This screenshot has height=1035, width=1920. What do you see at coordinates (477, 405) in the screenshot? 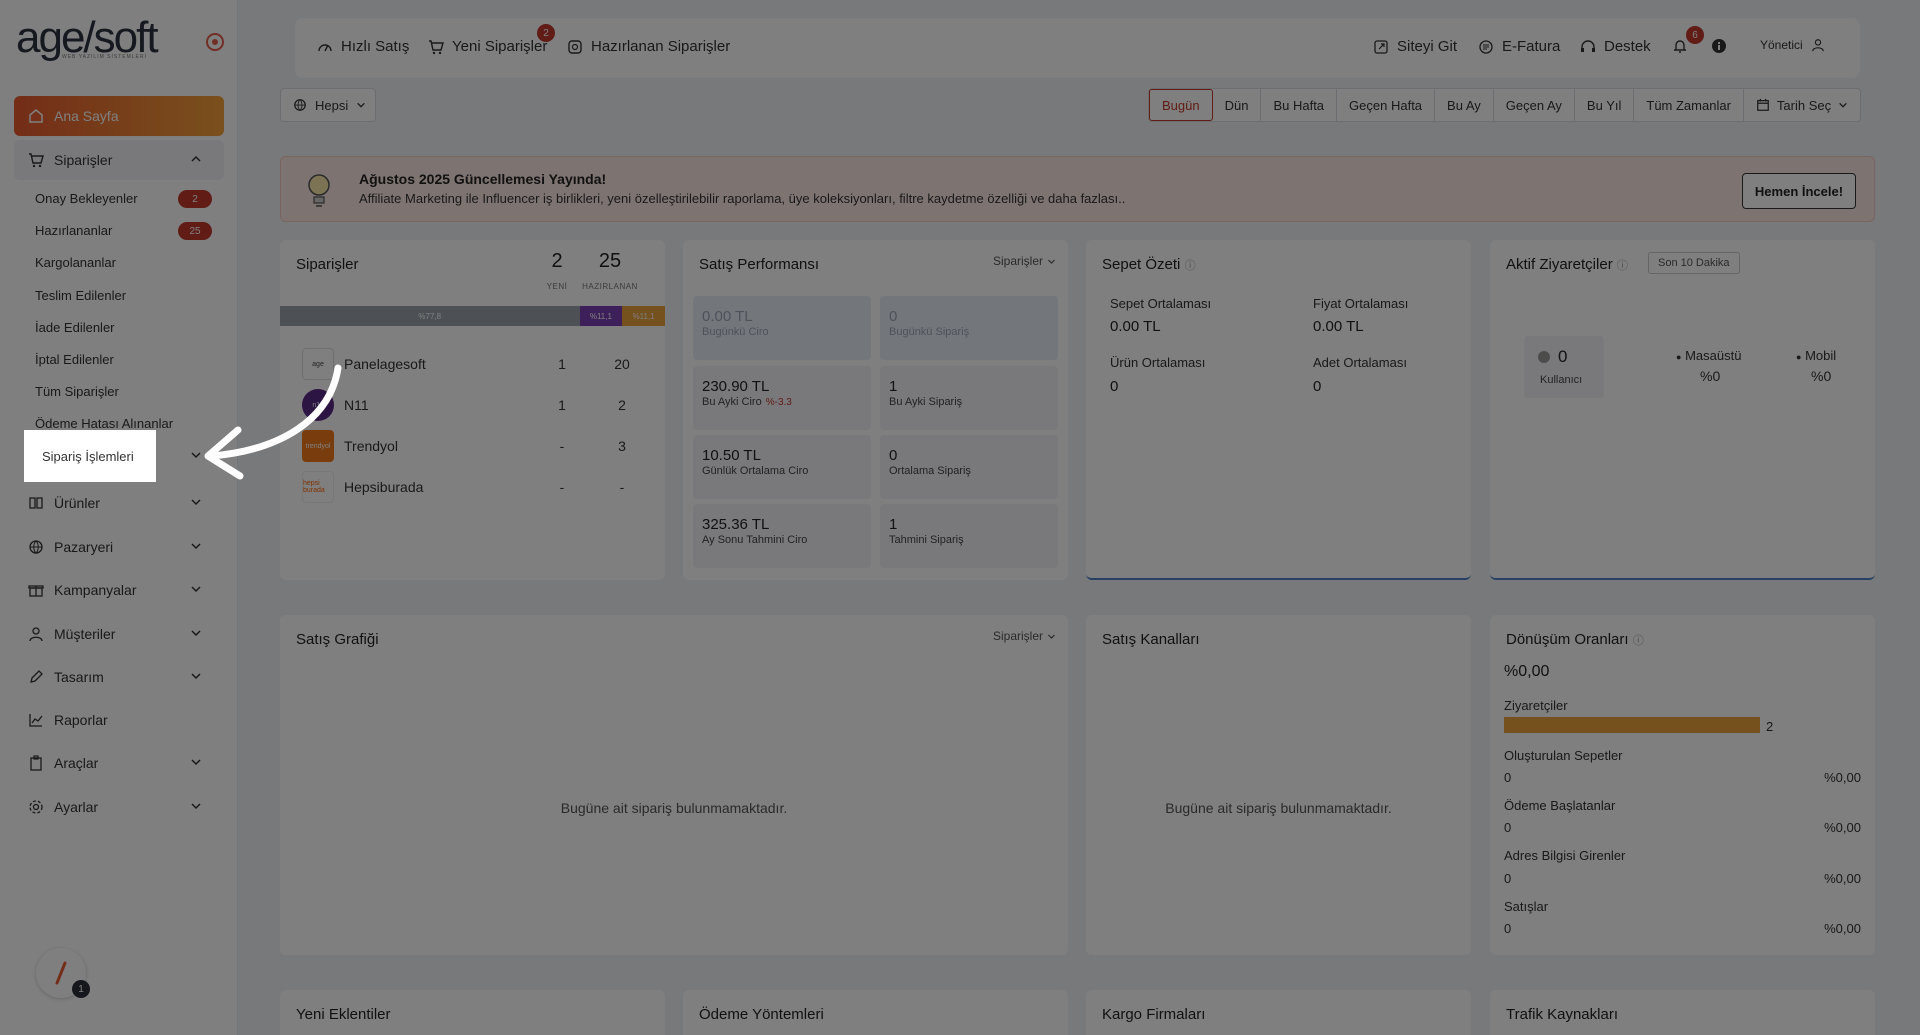
I see `marketplace-row: n11 N11 1 2` at bounding box center [477, 405].